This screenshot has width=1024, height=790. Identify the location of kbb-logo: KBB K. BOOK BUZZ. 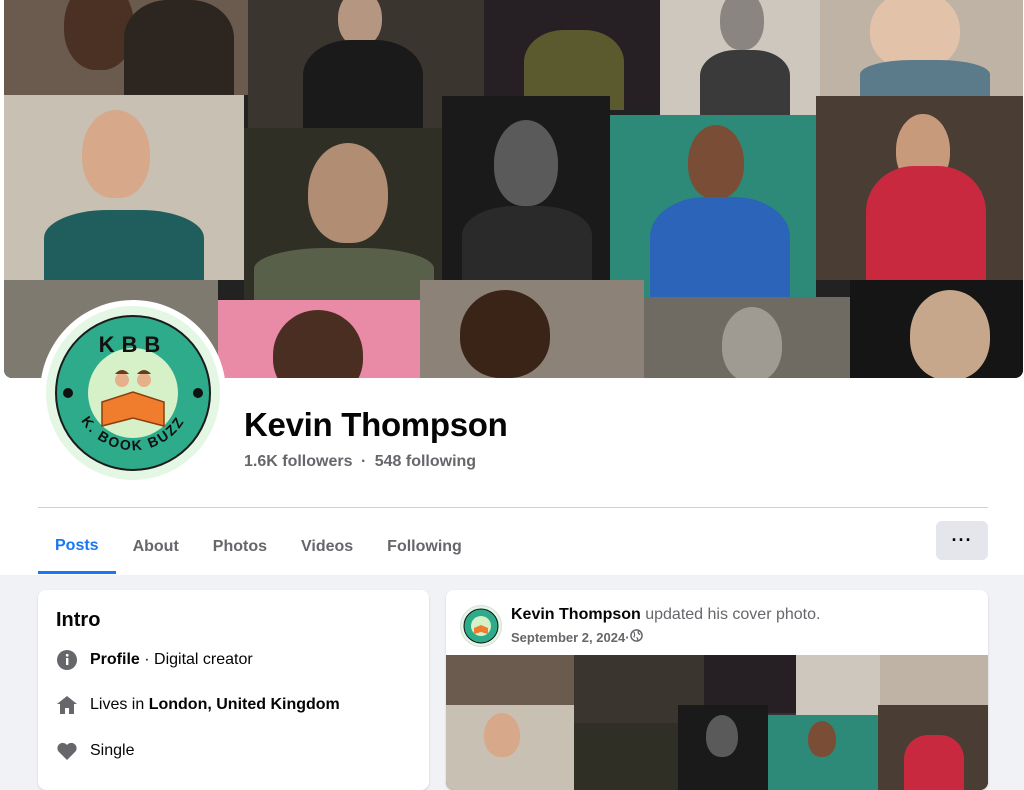
(133, 393).